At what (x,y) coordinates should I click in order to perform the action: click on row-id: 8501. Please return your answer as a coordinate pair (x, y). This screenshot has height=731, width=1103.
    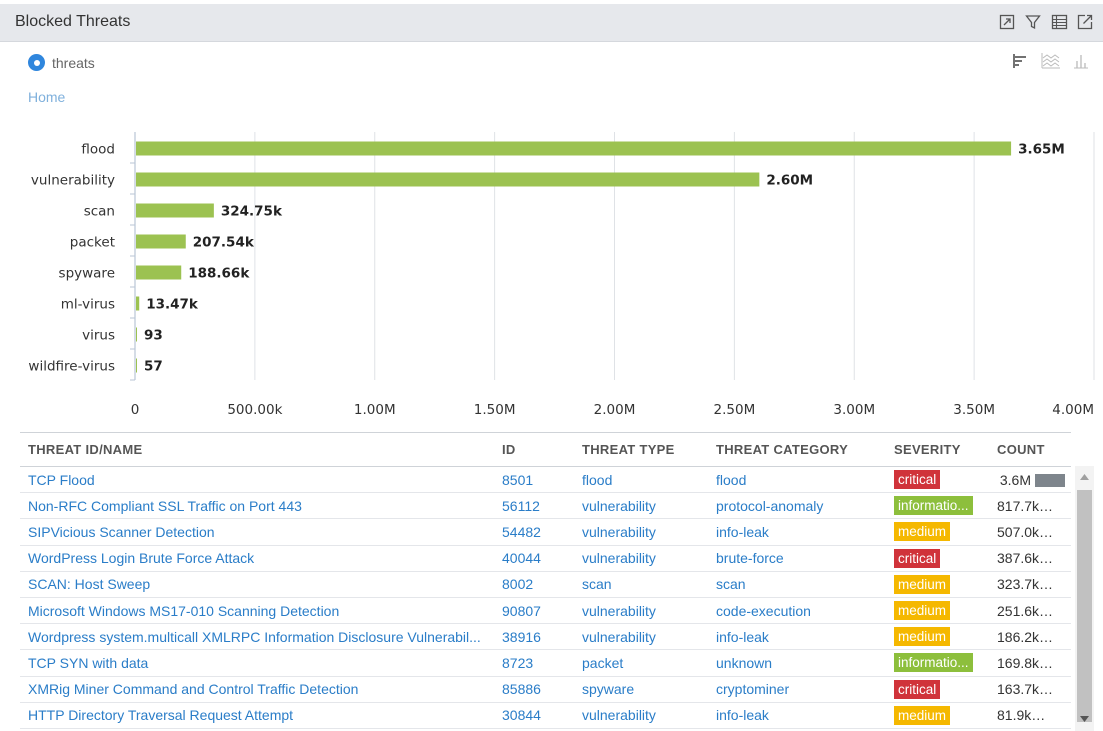
    Looking at the image, I should click on (534, 480).